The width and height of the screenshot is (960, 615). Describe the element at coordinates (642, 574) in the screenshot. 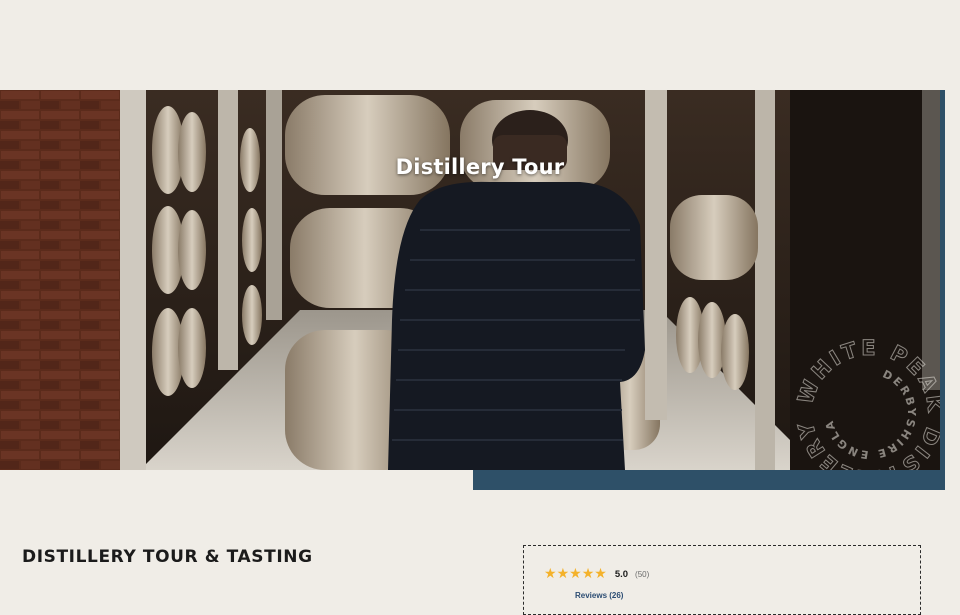

I see `rating-count: (50)` at that location.